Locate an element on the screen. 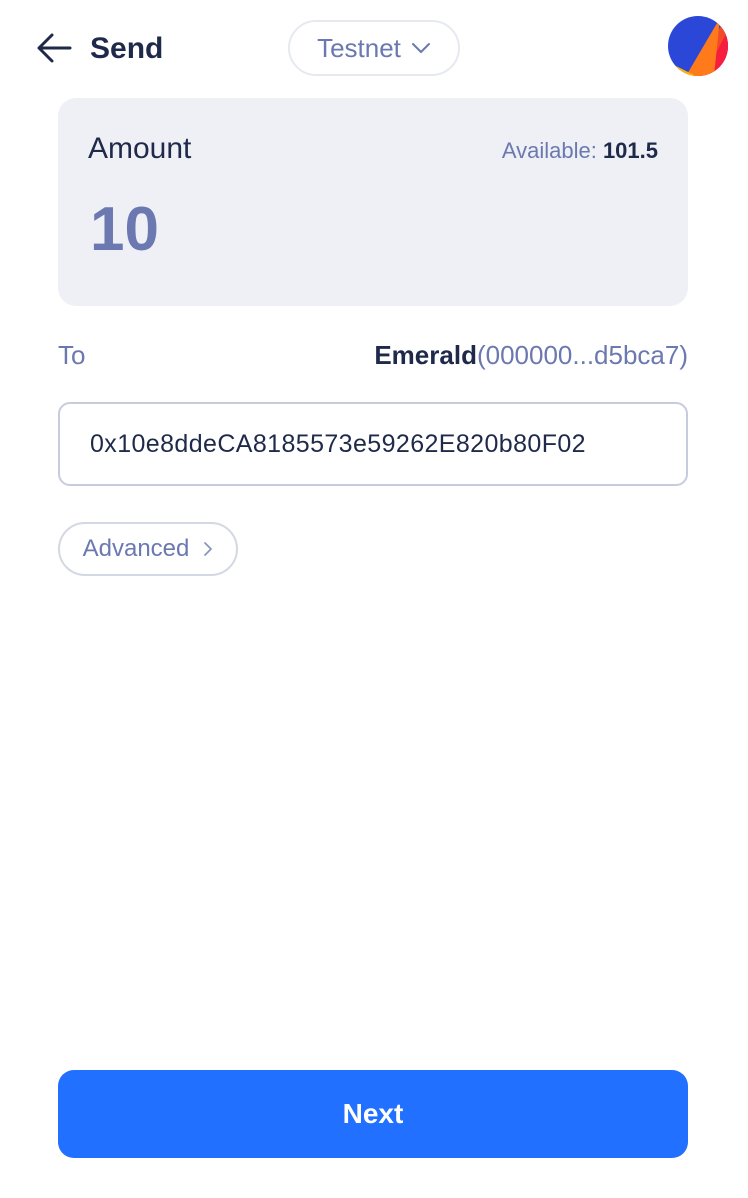  chevron-down-icon is located at coordinates (420, 48).